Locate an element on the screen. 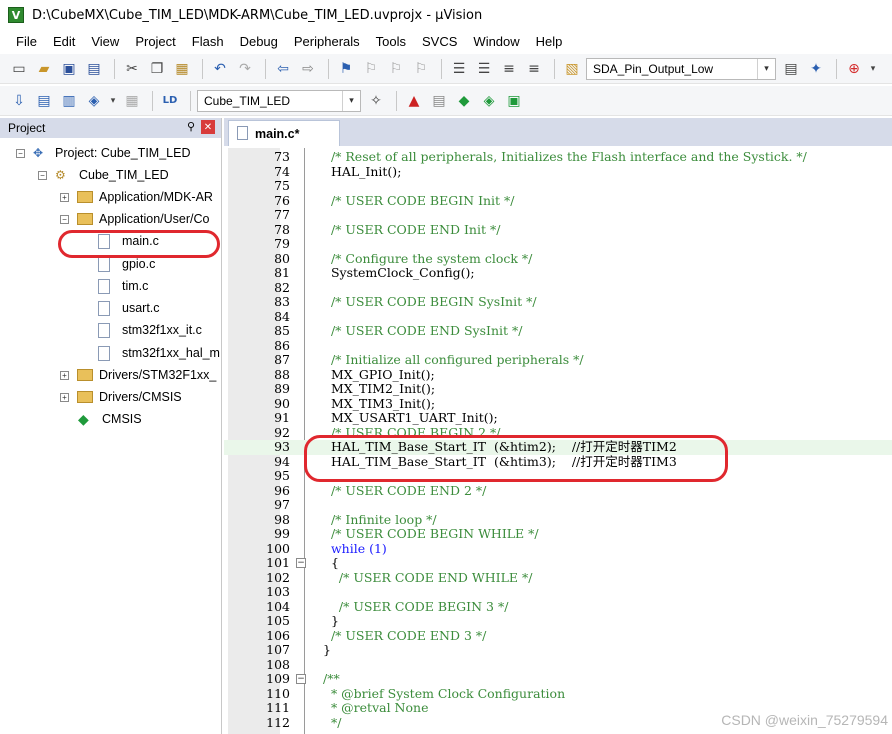 This screenshot has width=892, height=734. target-options-icon: ✧ is located at coordinates (376, 101).